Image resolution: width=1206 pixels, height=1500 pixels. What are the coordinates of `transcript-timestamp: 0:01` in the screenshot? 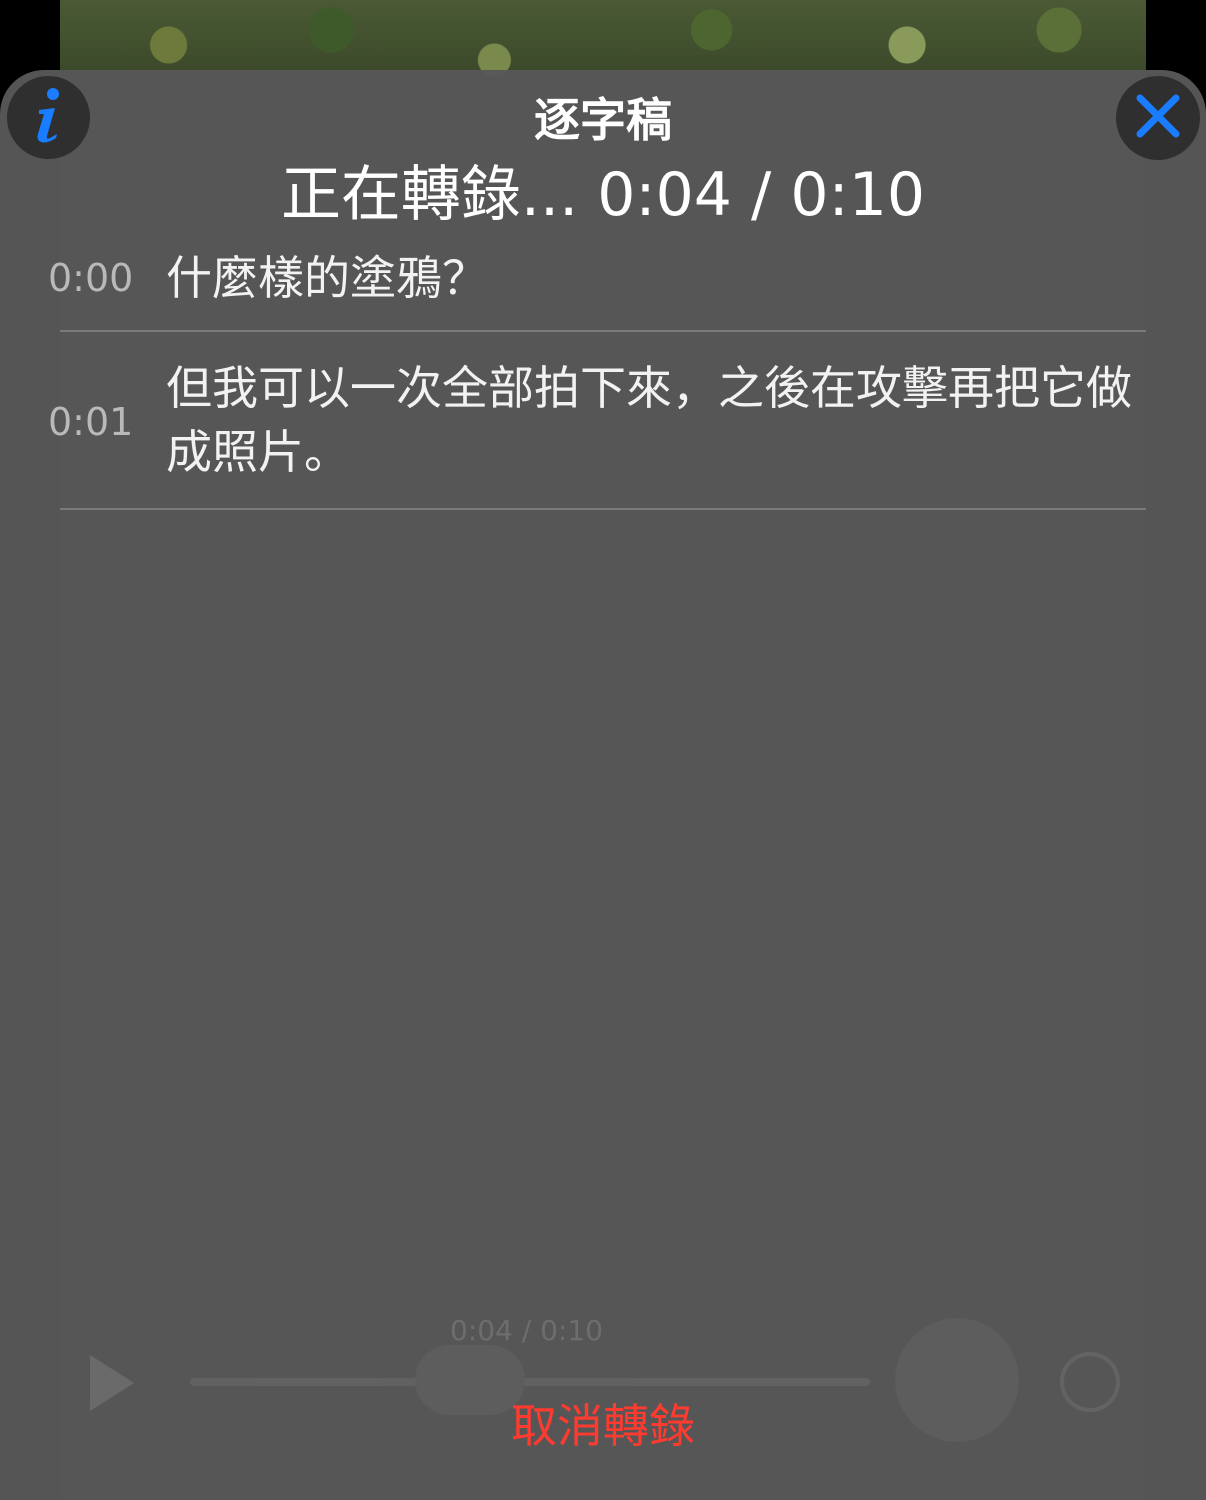 It's located at (91, 422).